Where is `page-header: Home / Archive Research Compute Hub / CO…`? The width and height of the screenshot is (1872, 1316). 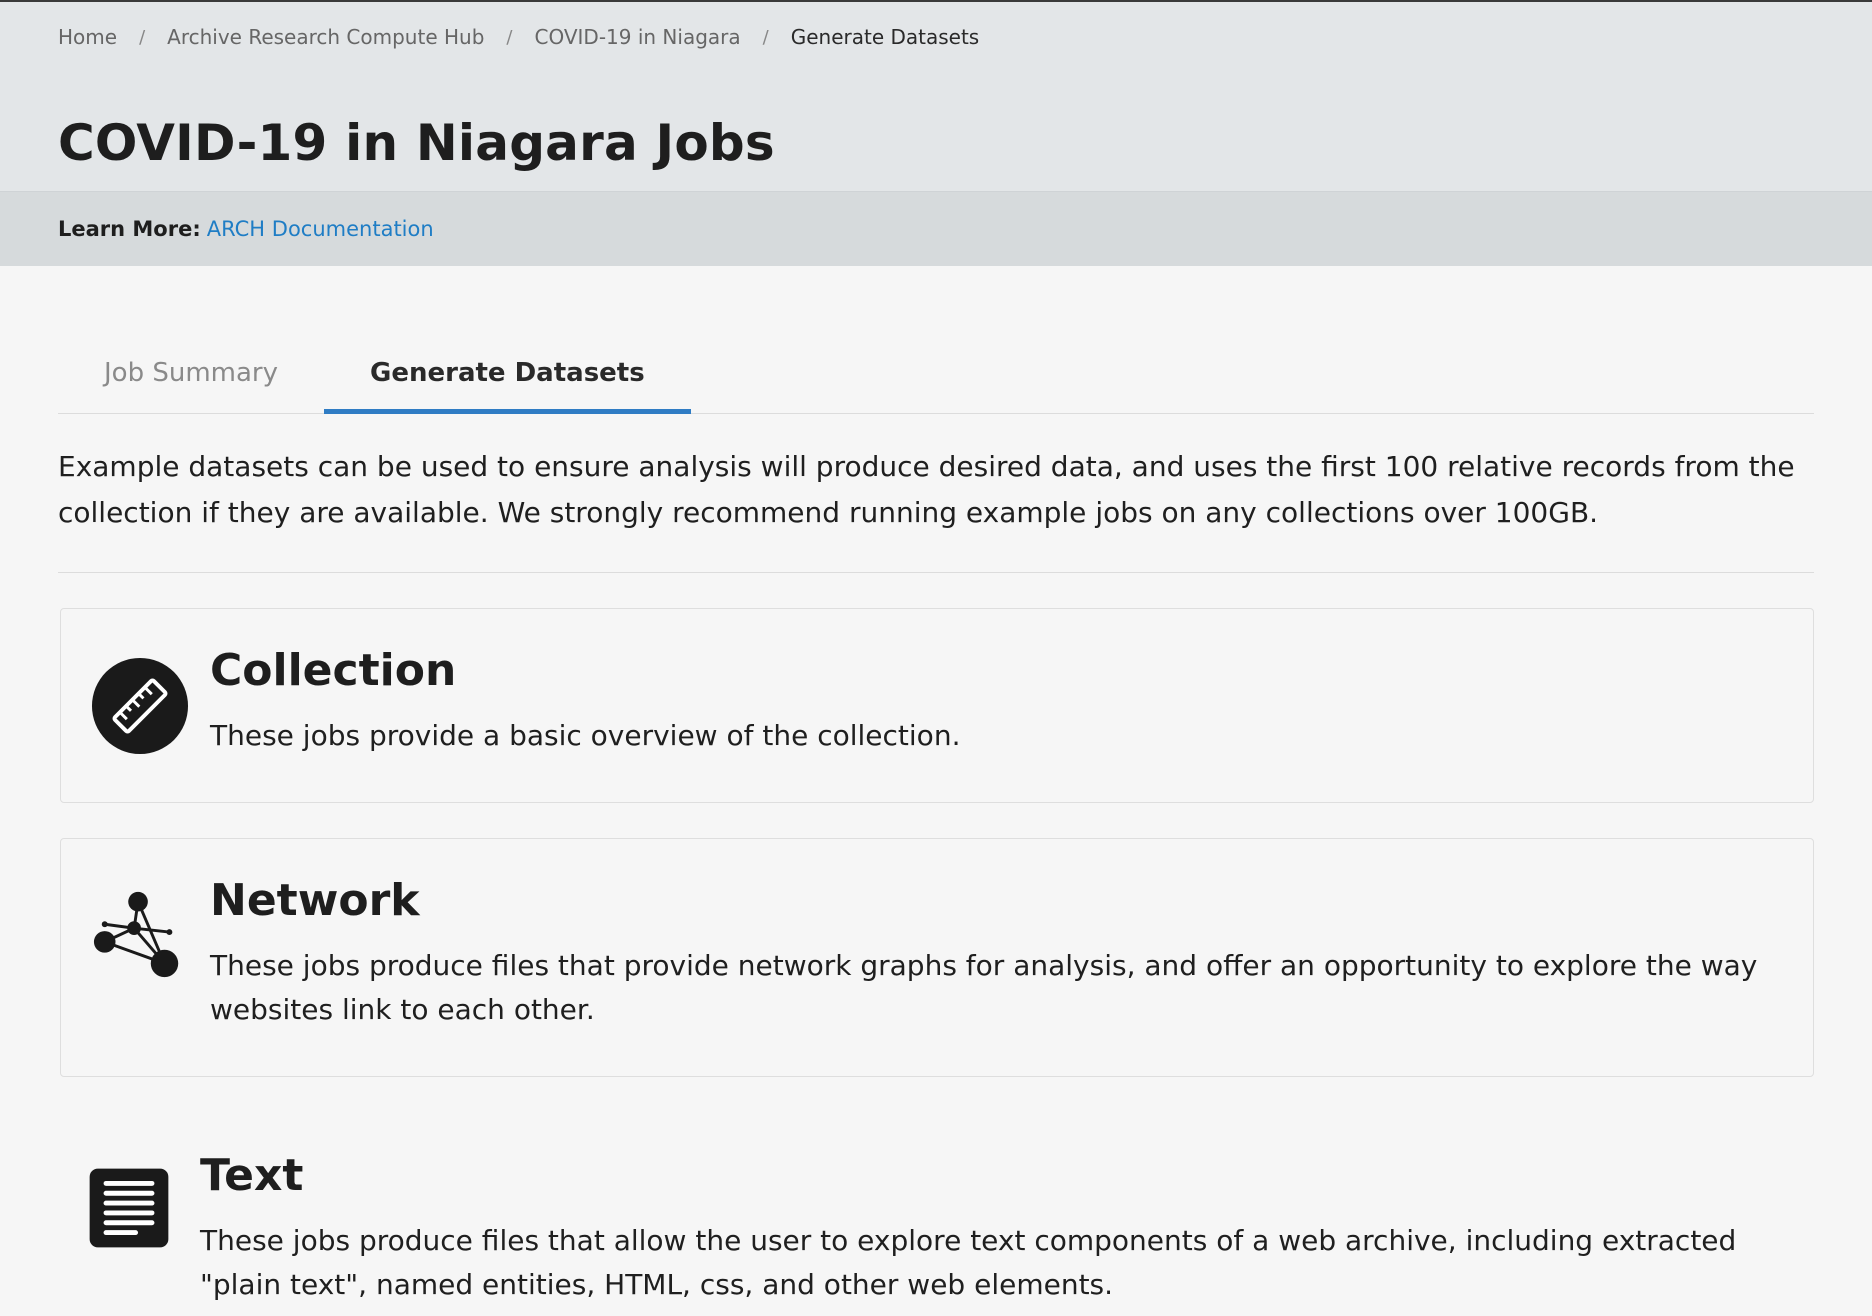 page-header: Home / Archive Research Compute Hub / CO… is located at coordinates (936, 97).